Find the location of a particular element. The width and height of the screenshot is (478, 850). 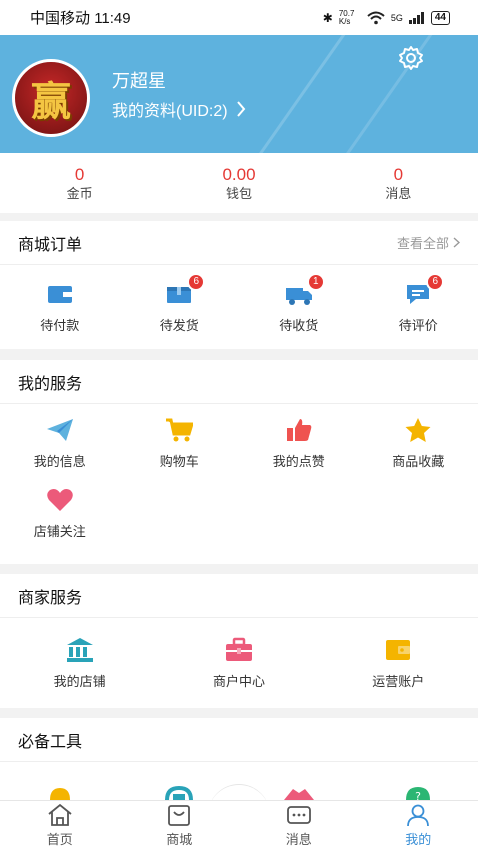

stat-coins: 0 金币 is located at coordinates (79, 183).